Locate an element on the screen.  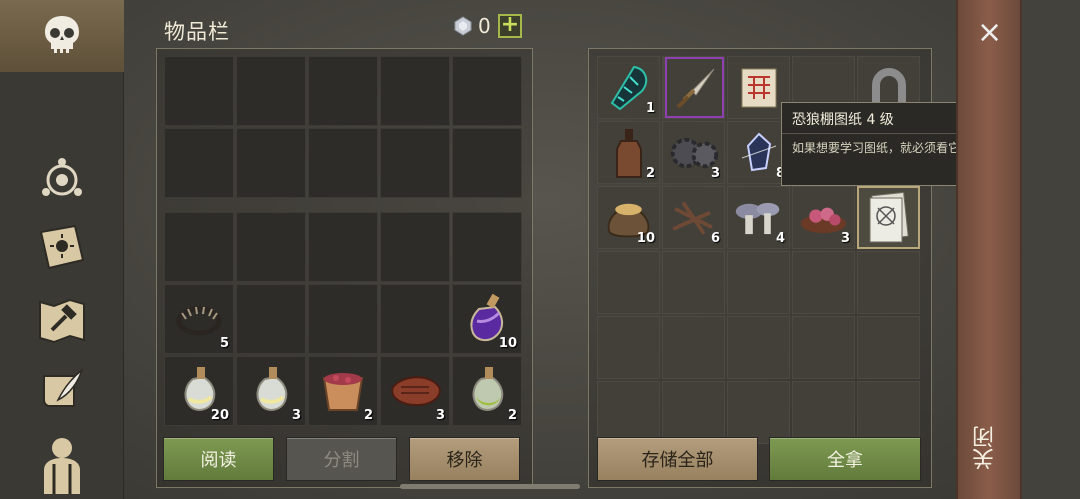
item-count: 5 is located at coordinates (224, 343).